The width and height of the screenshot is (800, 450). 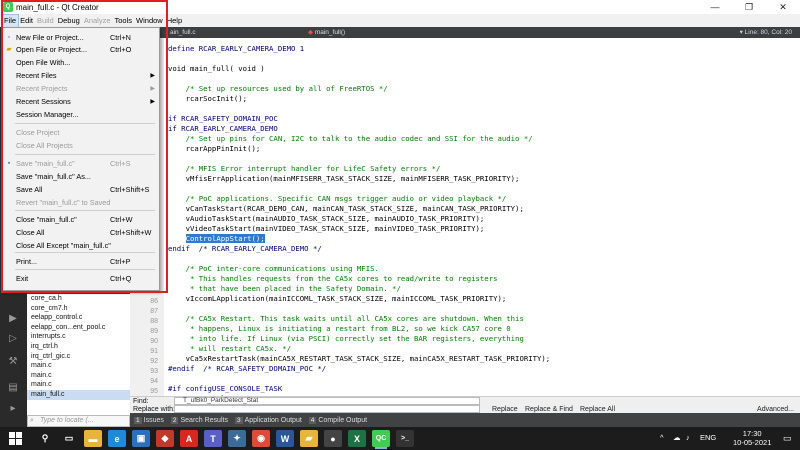 I want to click on windows-start-icon, so click(x=15, y=438).